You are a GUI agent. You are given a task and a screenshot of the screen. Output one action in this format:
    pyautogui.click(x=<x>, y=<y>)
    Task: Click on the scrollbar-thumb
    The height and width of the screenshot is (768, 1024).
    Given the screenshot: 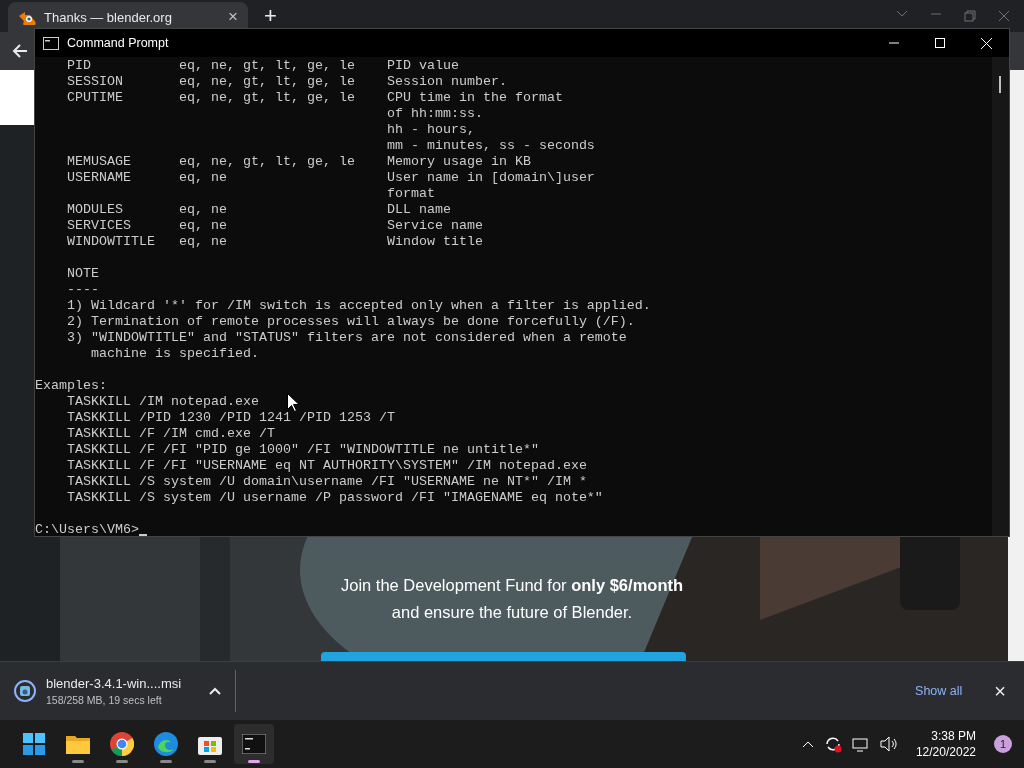 What is the action you would take?
    pyautogui.click(x=1000, y=84)
    